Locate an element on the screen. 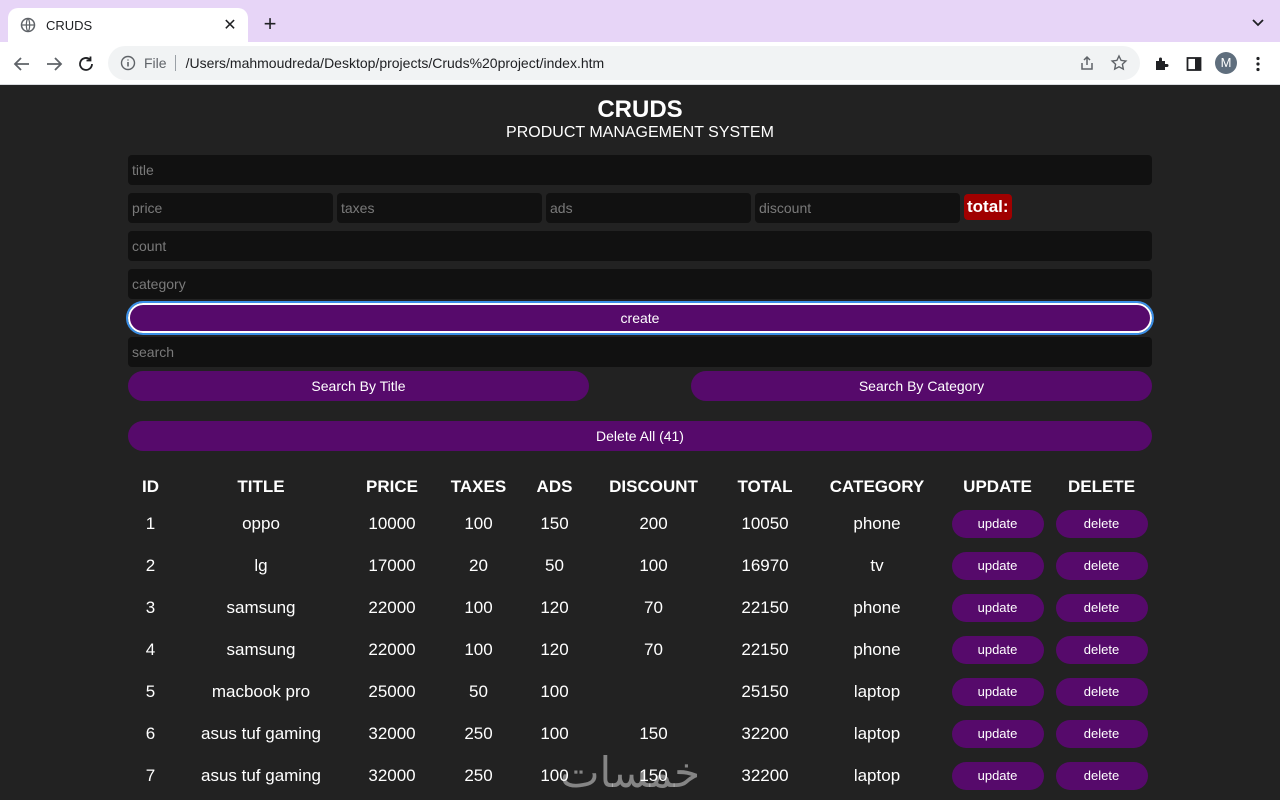  cell-title: samsung is located at coordinates (261, 607).